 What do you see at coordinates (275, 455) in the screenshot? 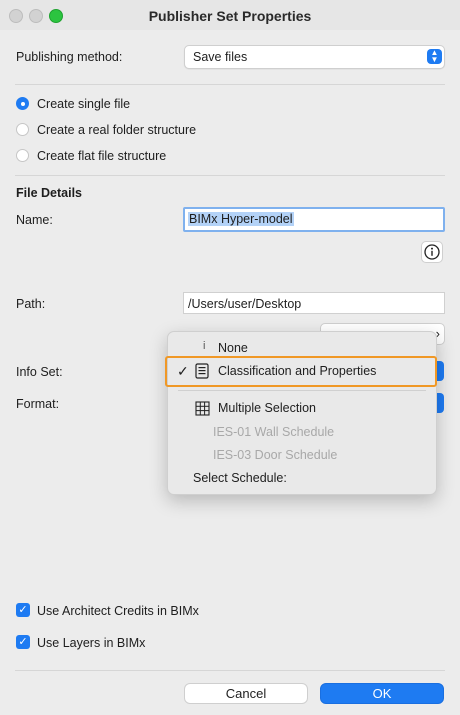
I see `menu-item-ies03-door-schedule: IES-03 Door Schedule` at bounding box center [275, 455].